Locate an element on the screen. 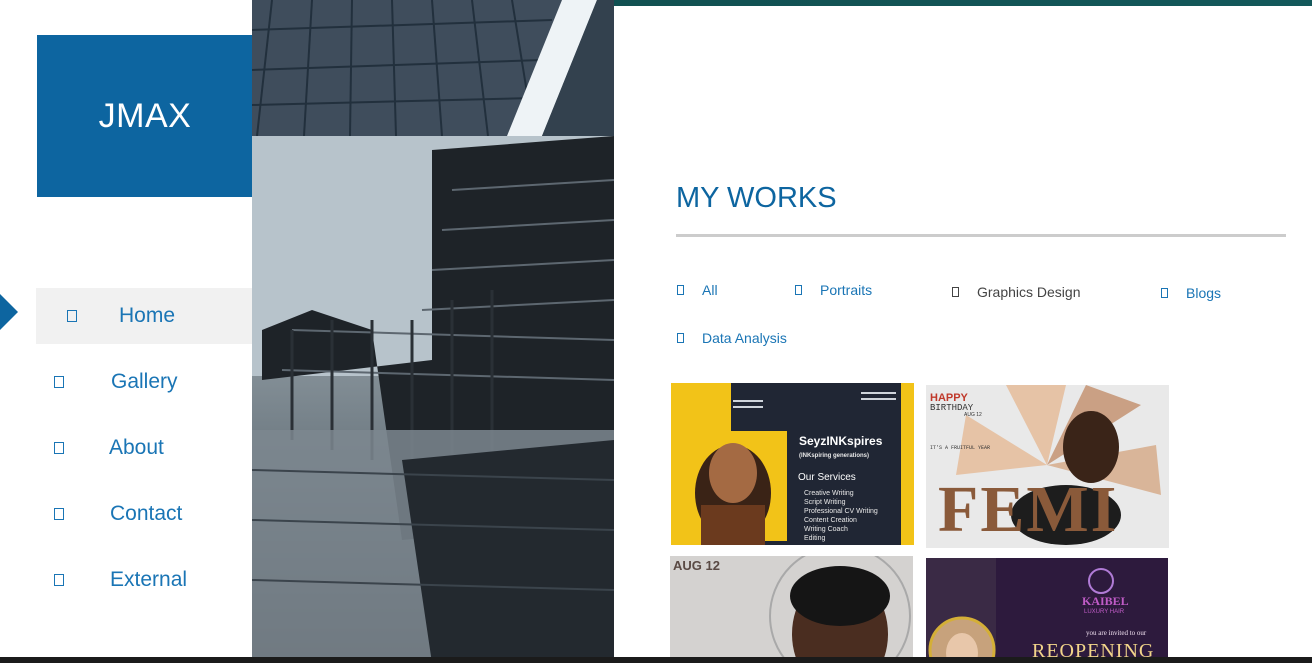 The height and width of the screenshot is (663, 1312). tile1-subheading: (INKspiring generations) is located at coordinates (834, 456).